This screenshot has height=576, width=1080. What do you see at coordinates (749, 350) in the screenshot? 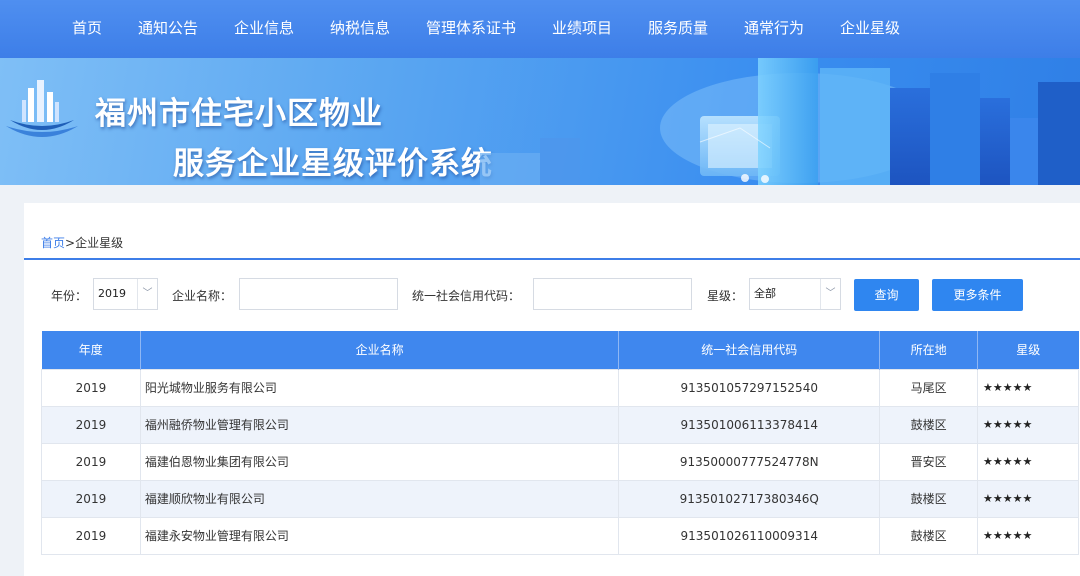
I see `column-header-code: 统一社会信用代码` at bounding box center [749, 350].